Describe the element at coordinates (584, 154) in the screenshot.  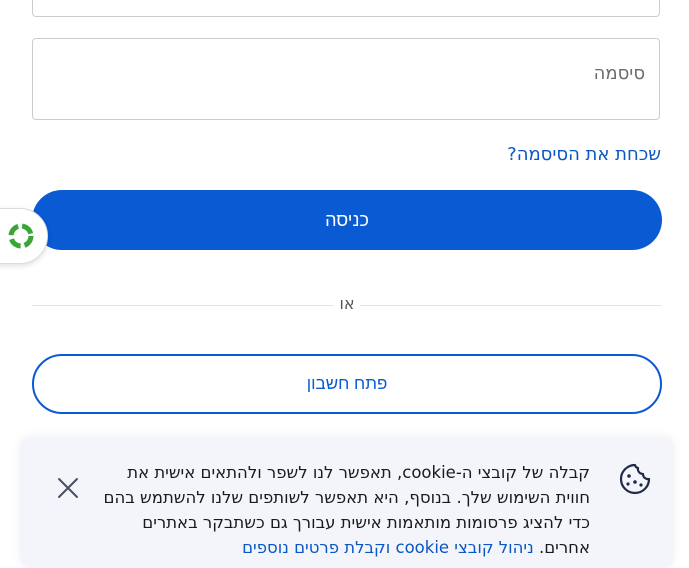
I see `forgot-password-link: שכחת את הסיסמה?` at that location.